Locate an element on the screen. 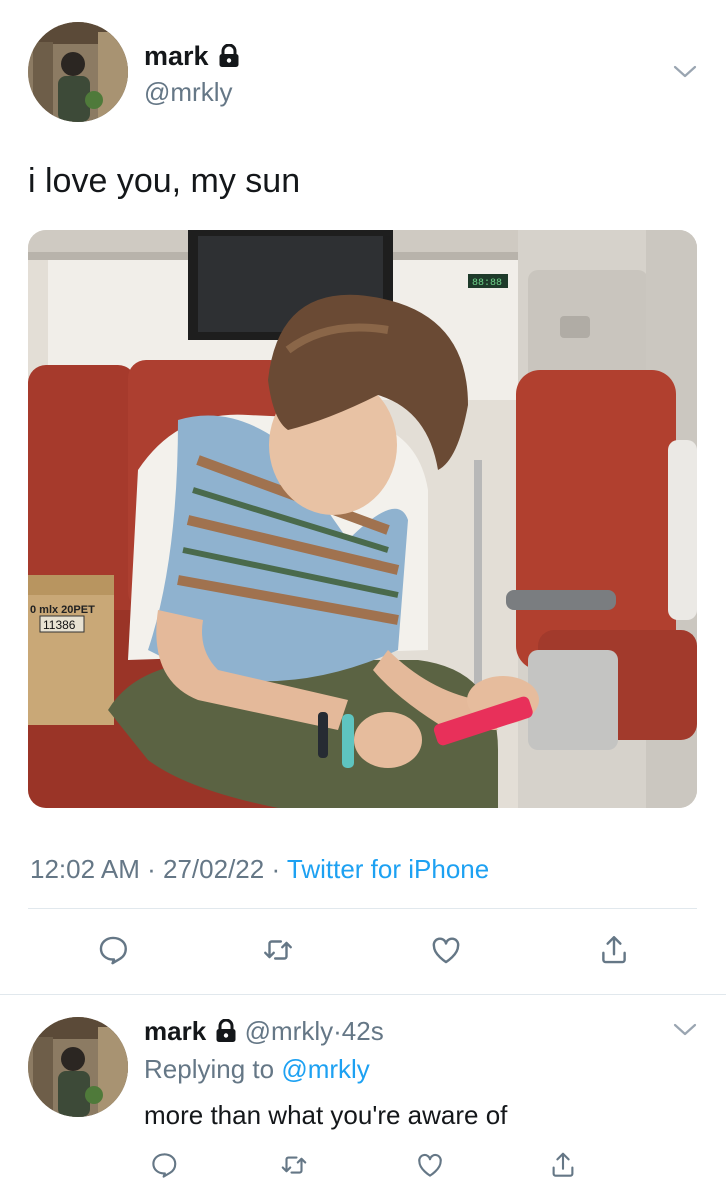  reply-like-button is located at coordinates (430, 1165).